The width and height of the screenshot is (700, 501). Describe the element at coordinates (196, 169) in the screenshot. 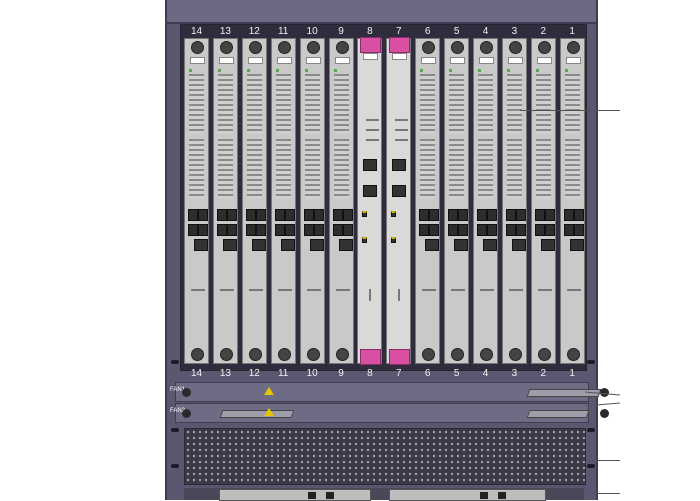

I see `vent-grille` at that location.